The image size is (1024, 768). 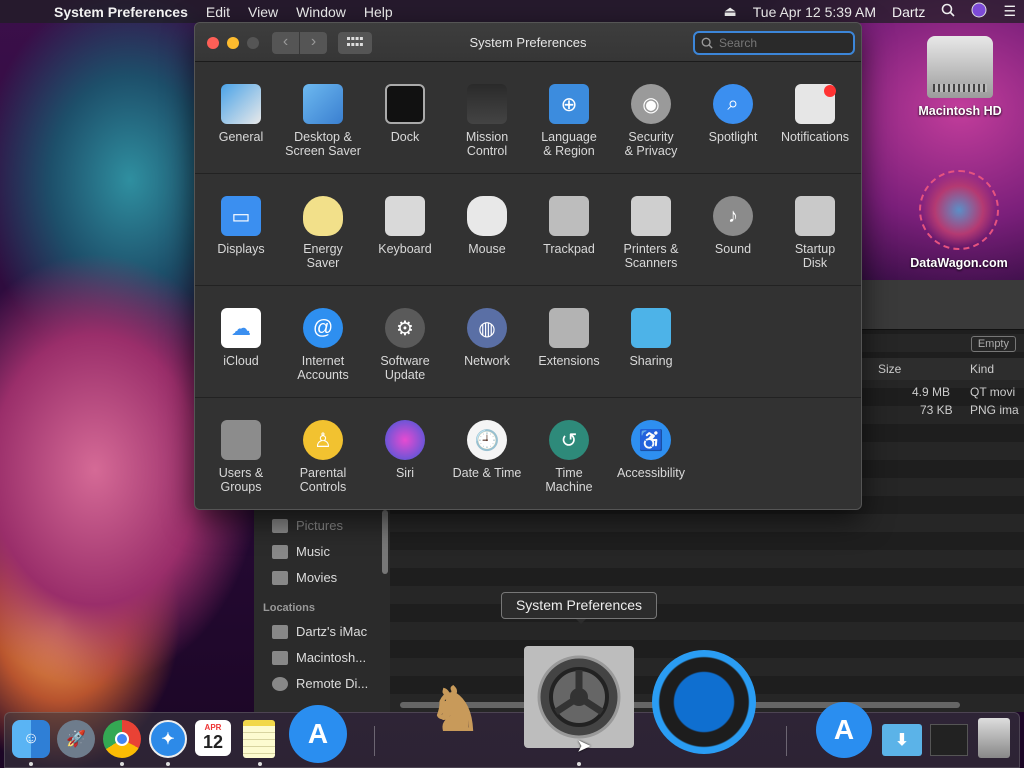 I want to click on notification-badge-icon, so click(x=830, y=91).